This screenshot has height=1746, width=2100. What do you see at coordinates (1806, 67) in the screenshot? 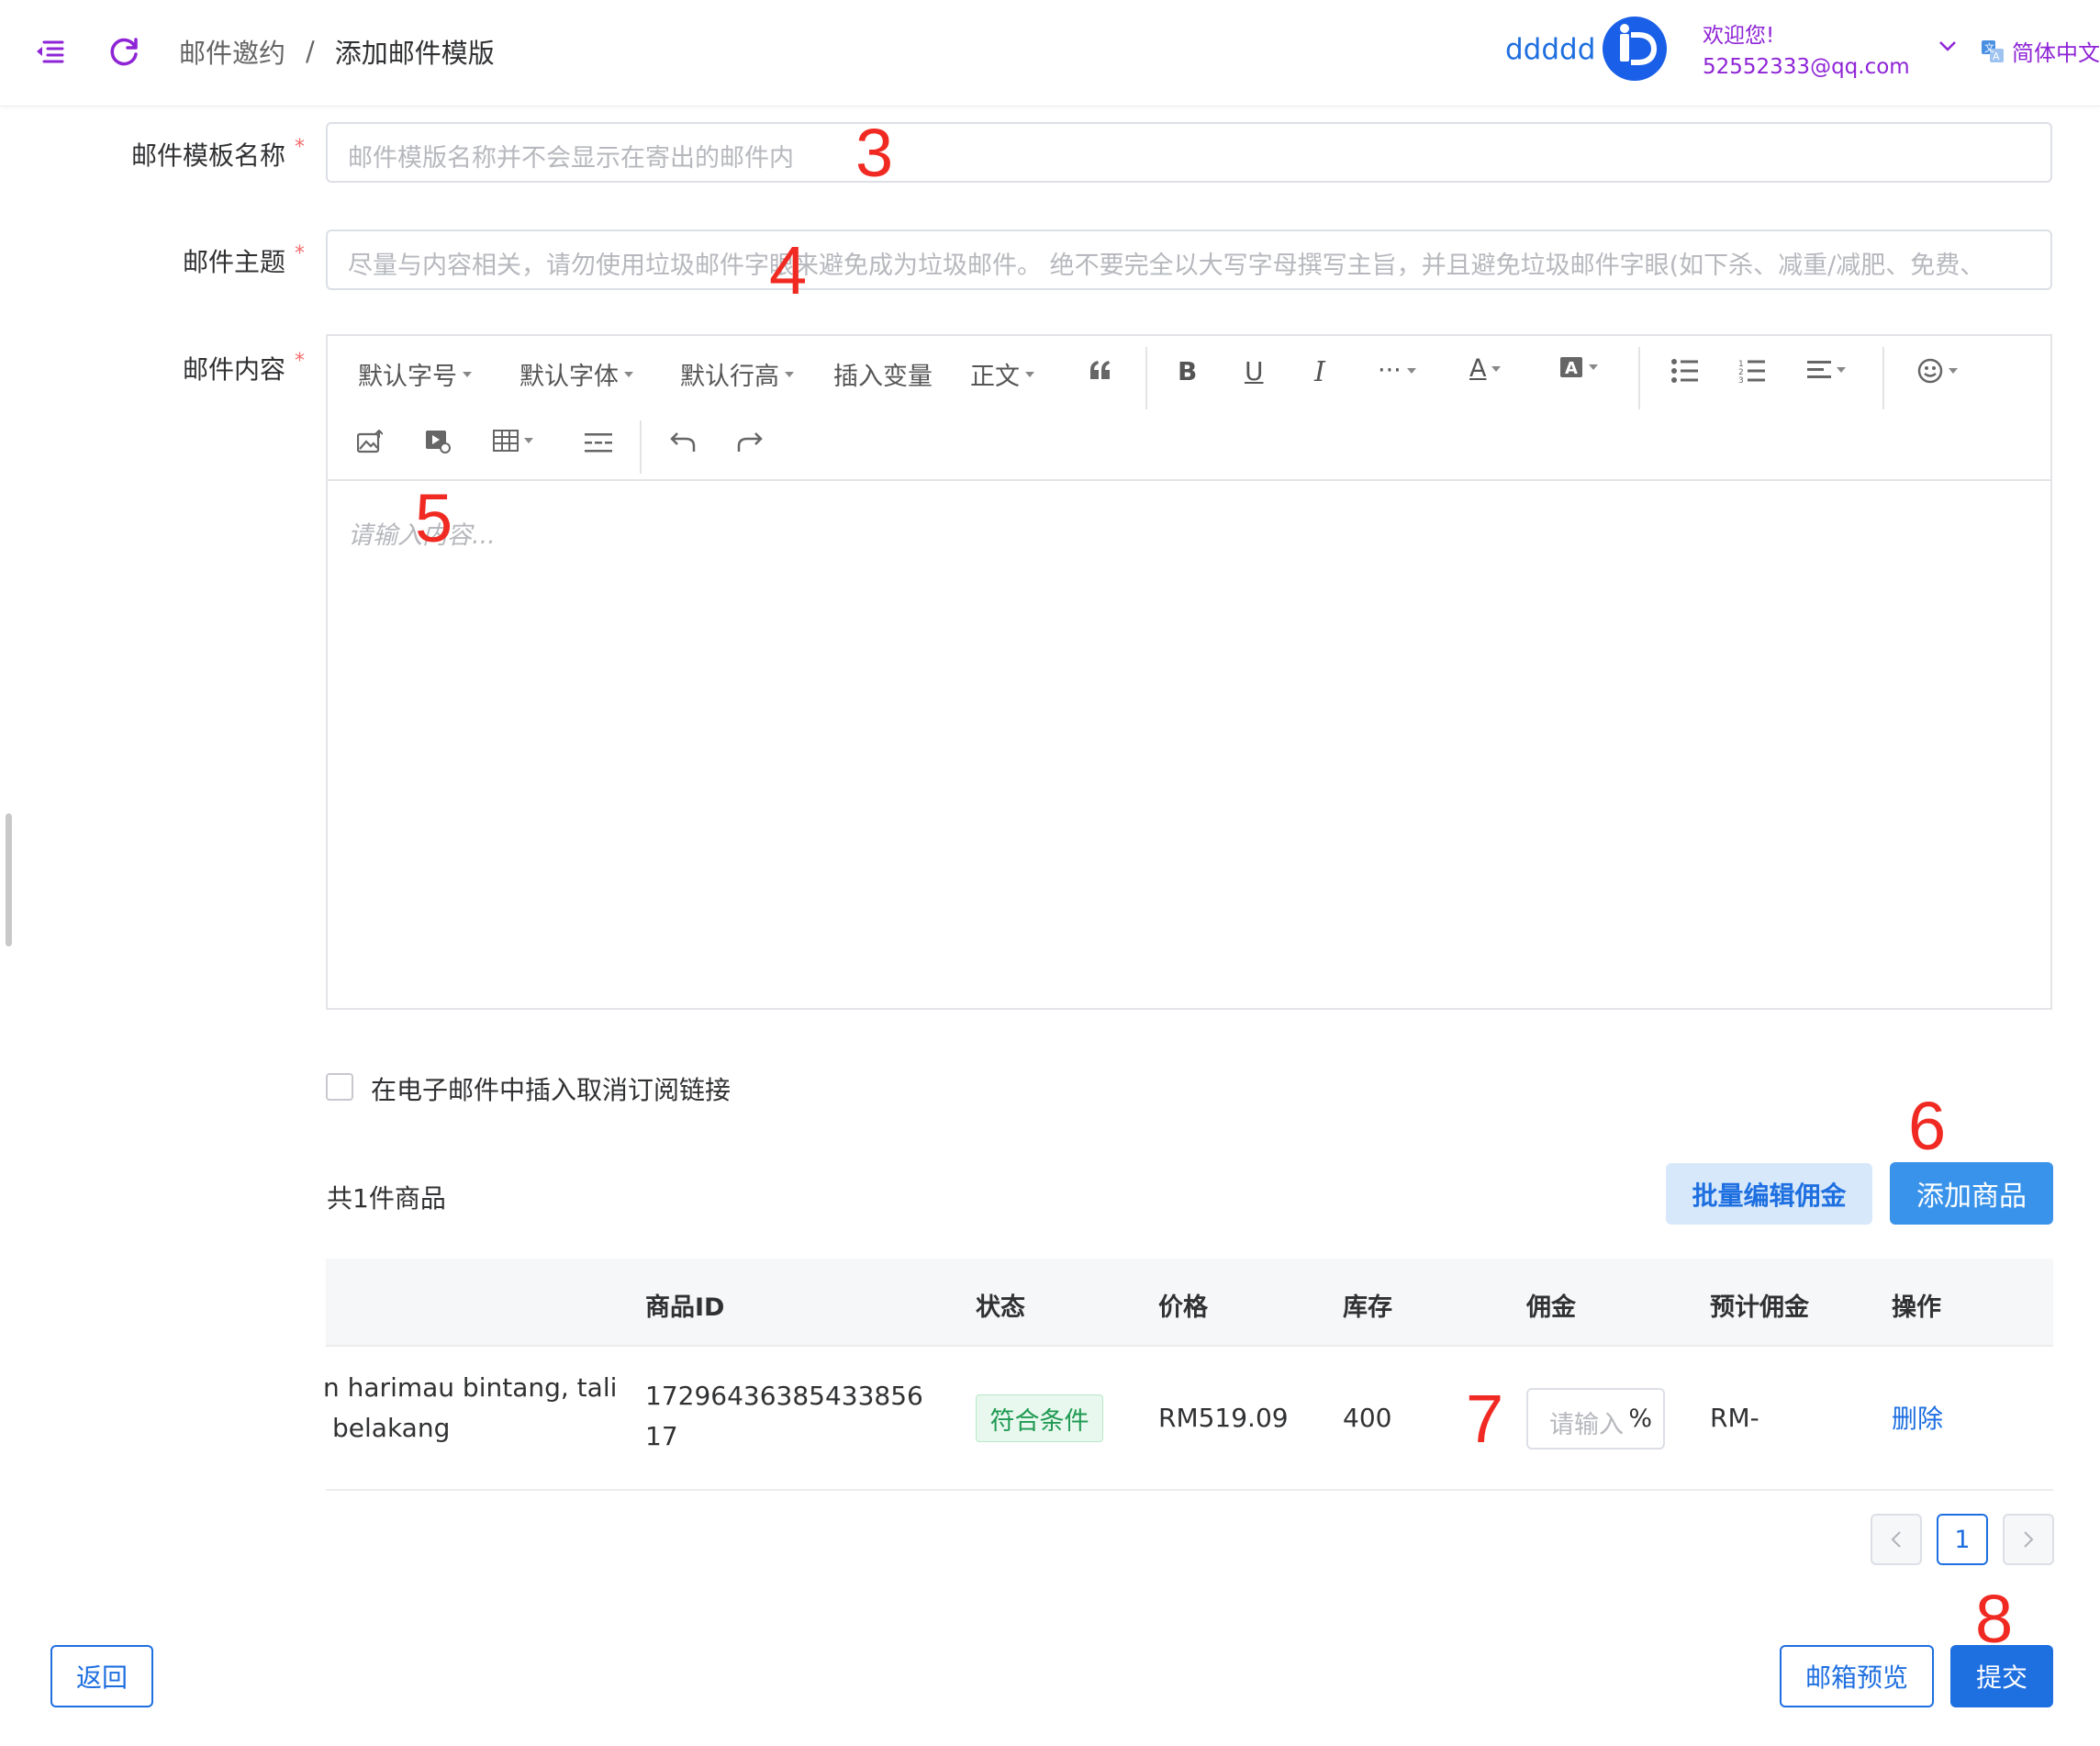
I see `user-email: 52552333@qq.com` at bounding box center [1806, 67].